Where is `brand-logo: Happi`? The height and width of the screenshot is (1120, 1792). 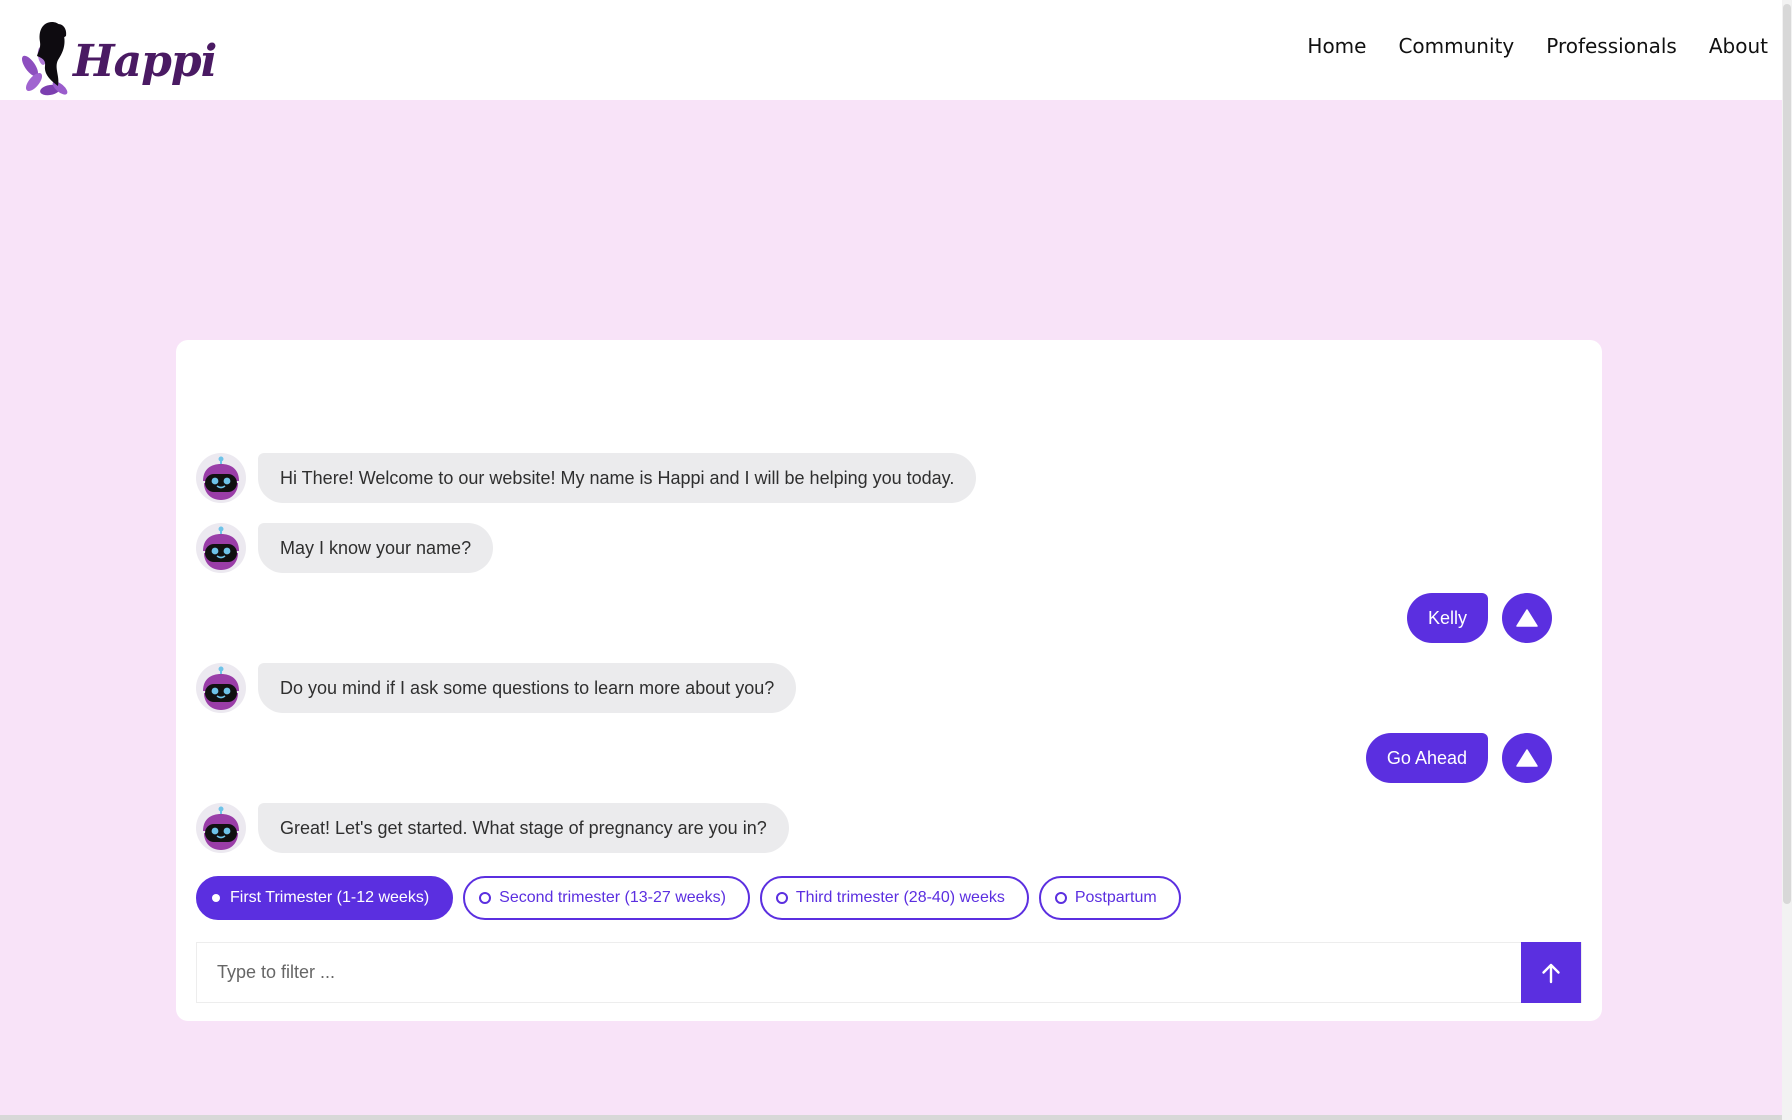
brand-logo: Happi is located at coordinates (118, 57).